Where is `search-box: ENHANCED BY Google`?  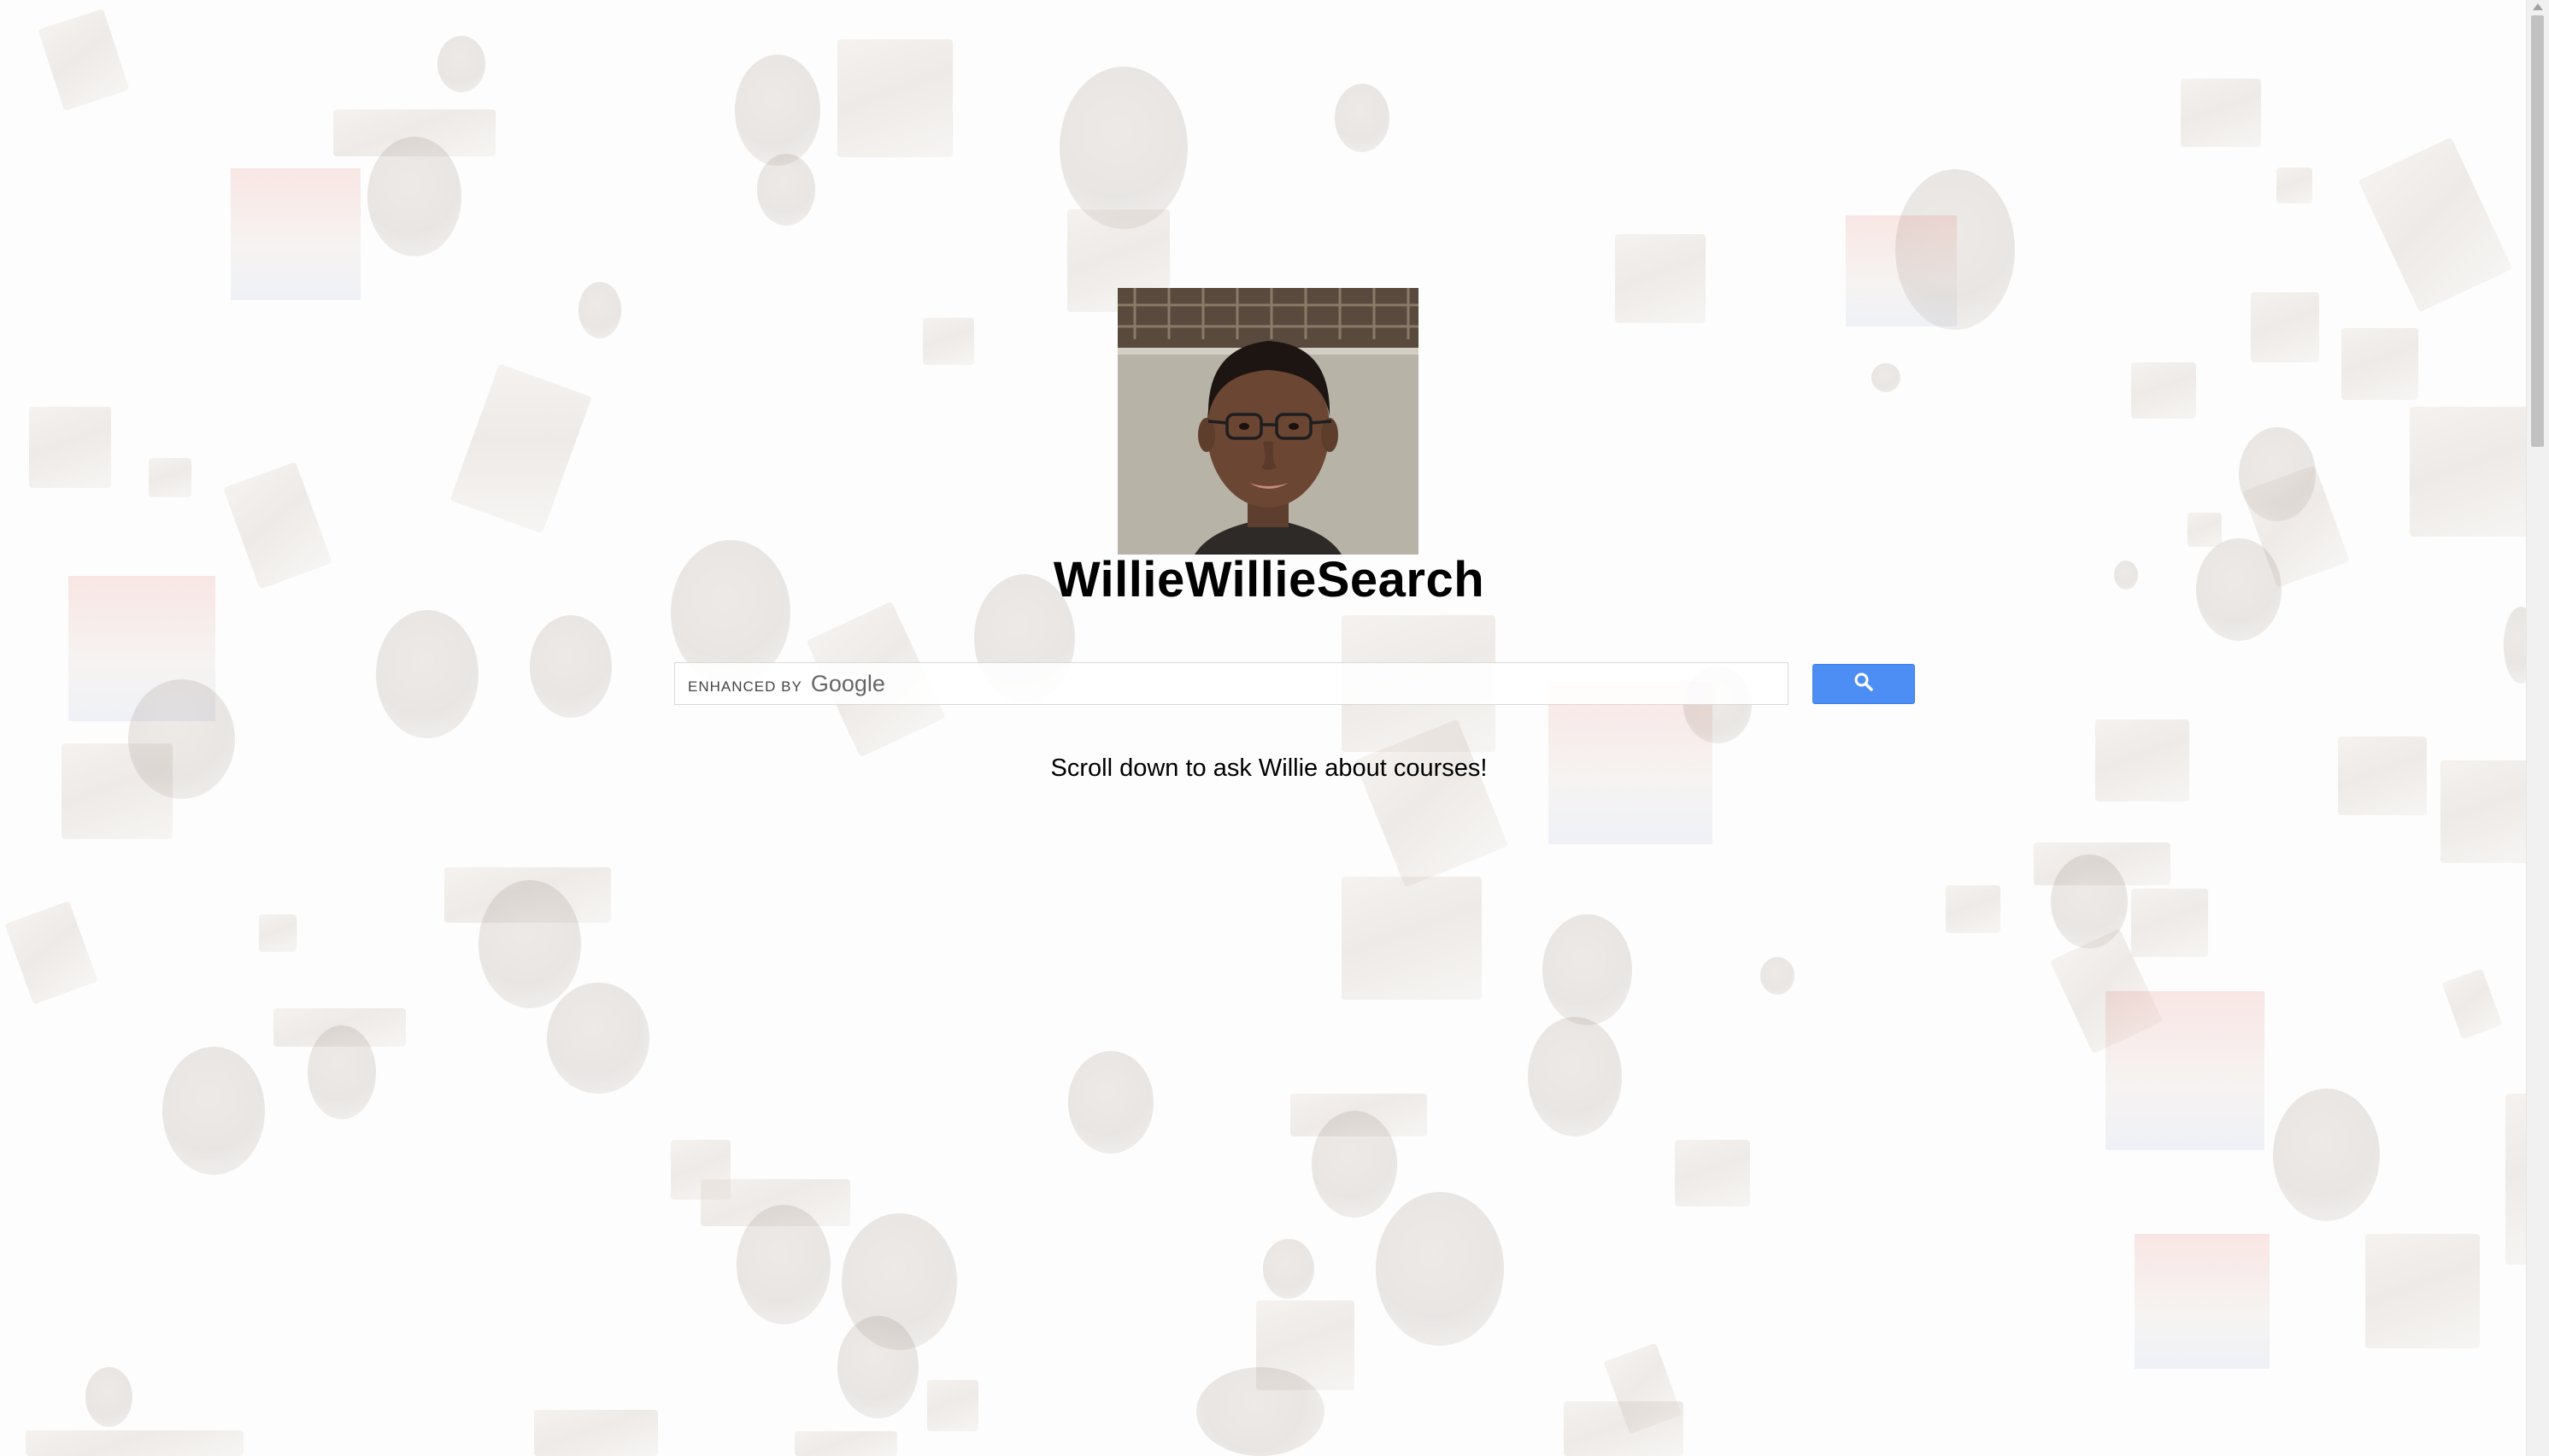
search-box: ENHANCED BY Google is located at coordinates (1231, 683).